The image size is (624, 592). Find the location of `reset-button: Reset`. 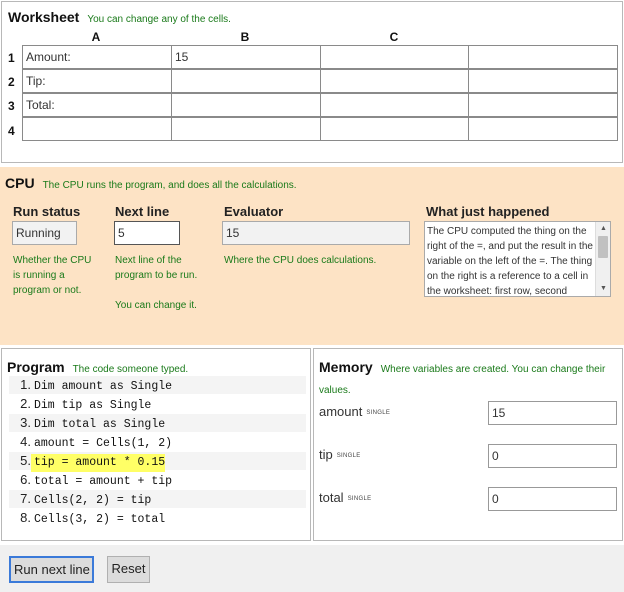

reset-button: Reset is located at coordinates (128, 569).